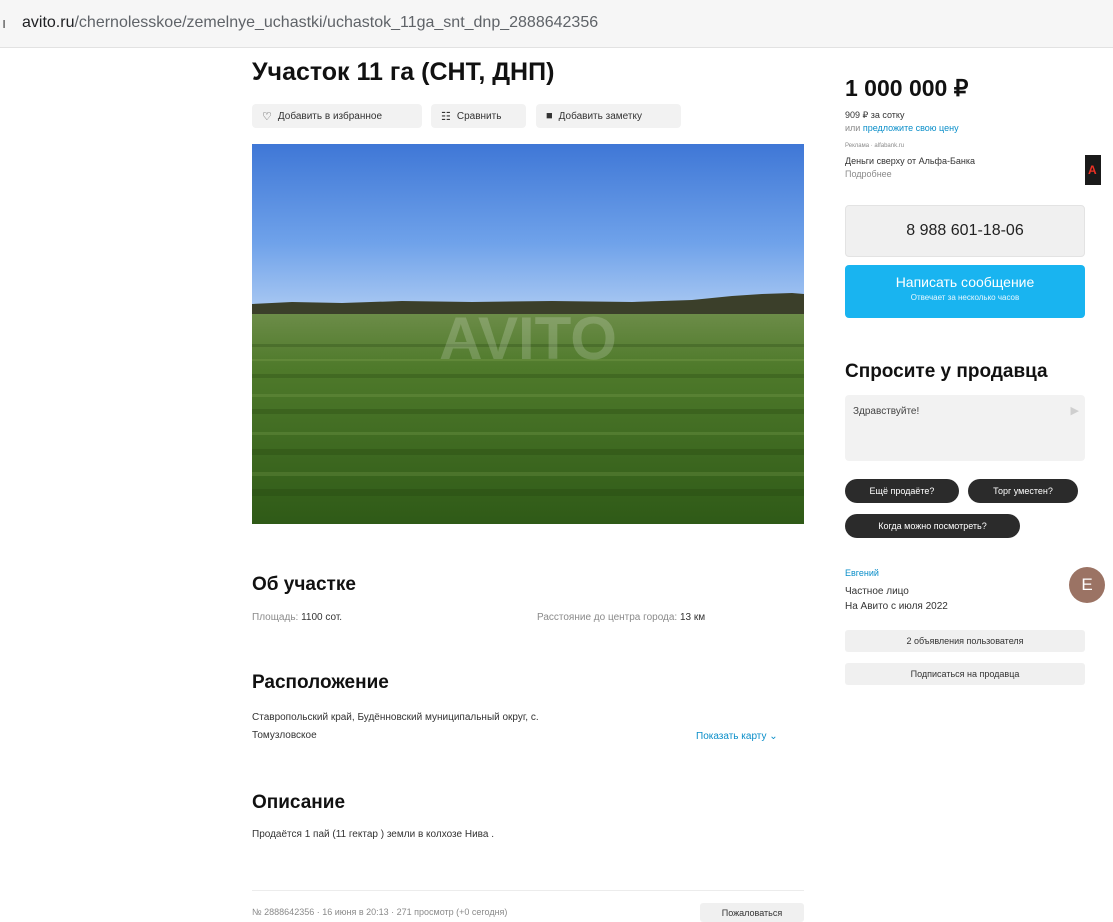 The height and width of the screenshot is (922, 1113). What do you see at coordinates (965, 282) in the screenshot?
I see `write-message-label: Написать сообщение` at bounding box center [965, 282].